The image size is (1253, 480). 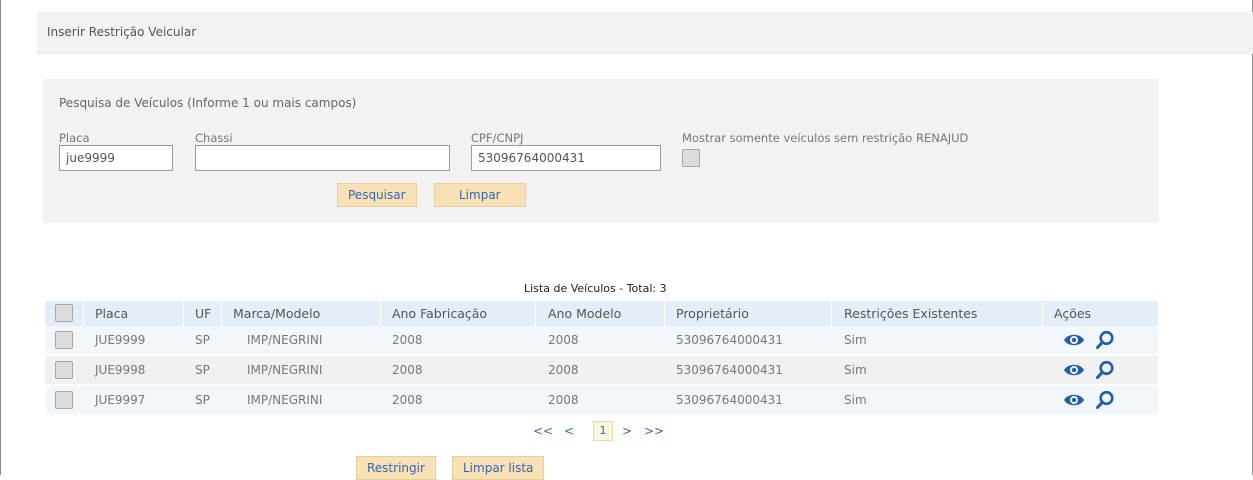 I want to click on page-title: Inserir Restrição Veicular, so click(x=122, y=32).